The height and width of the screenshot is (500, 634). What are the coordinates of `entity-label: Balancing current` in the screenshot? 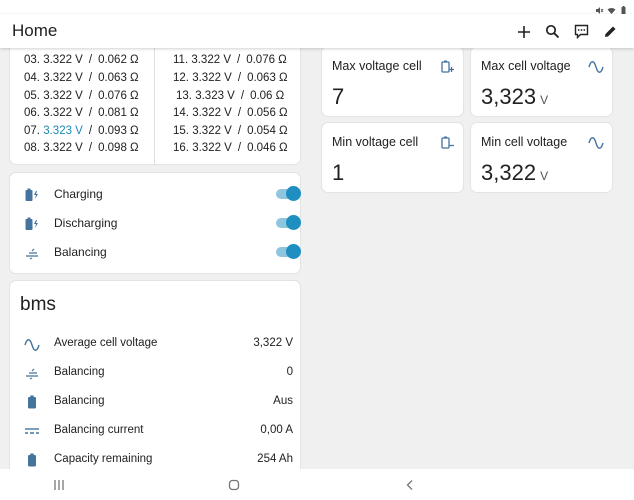 It's located at (99, 430).